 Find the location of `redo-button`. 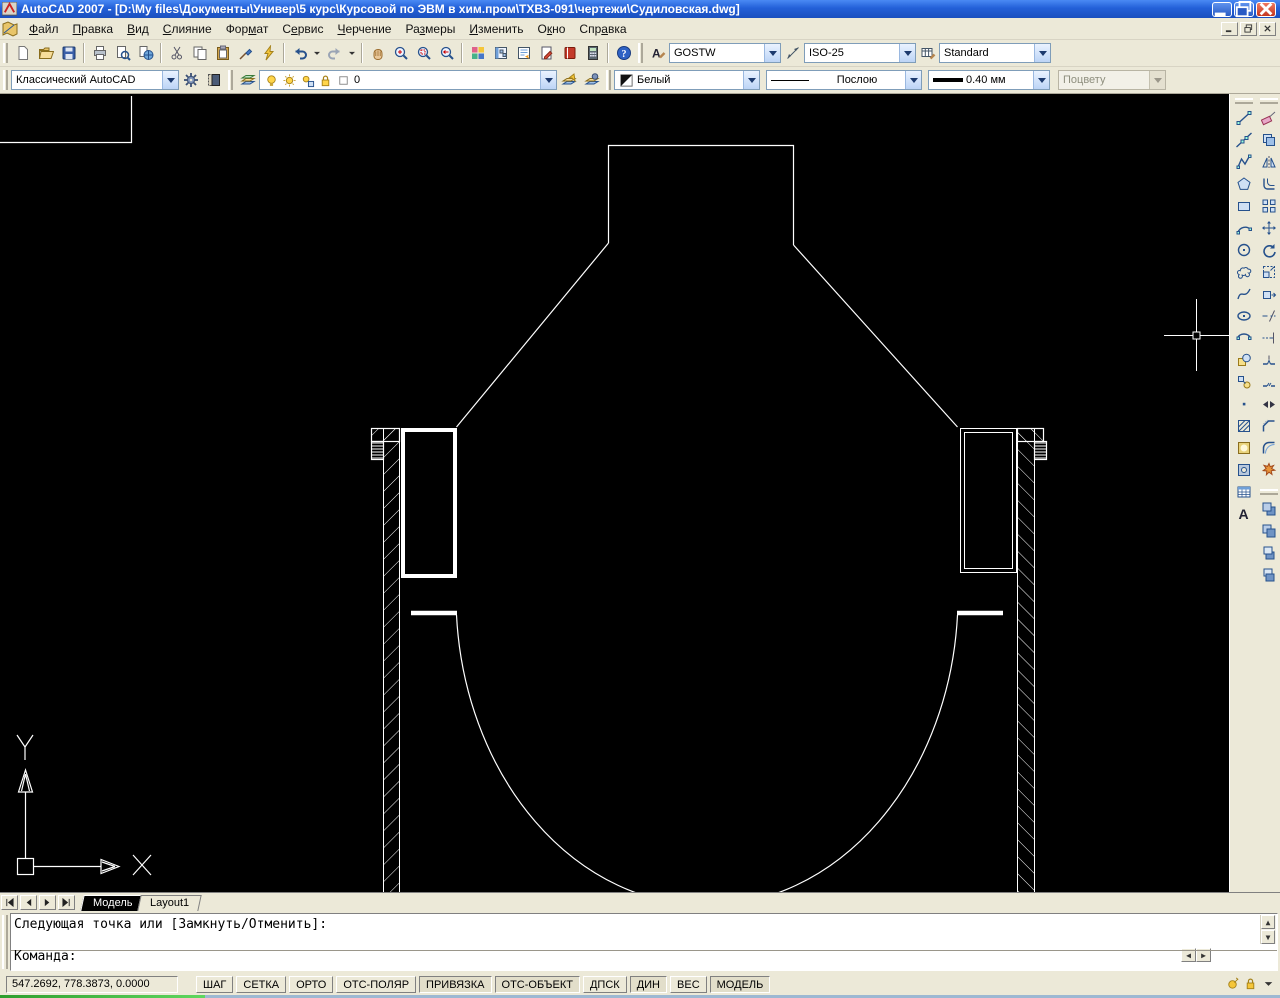

redo-button is located at coordinates (334, 53).